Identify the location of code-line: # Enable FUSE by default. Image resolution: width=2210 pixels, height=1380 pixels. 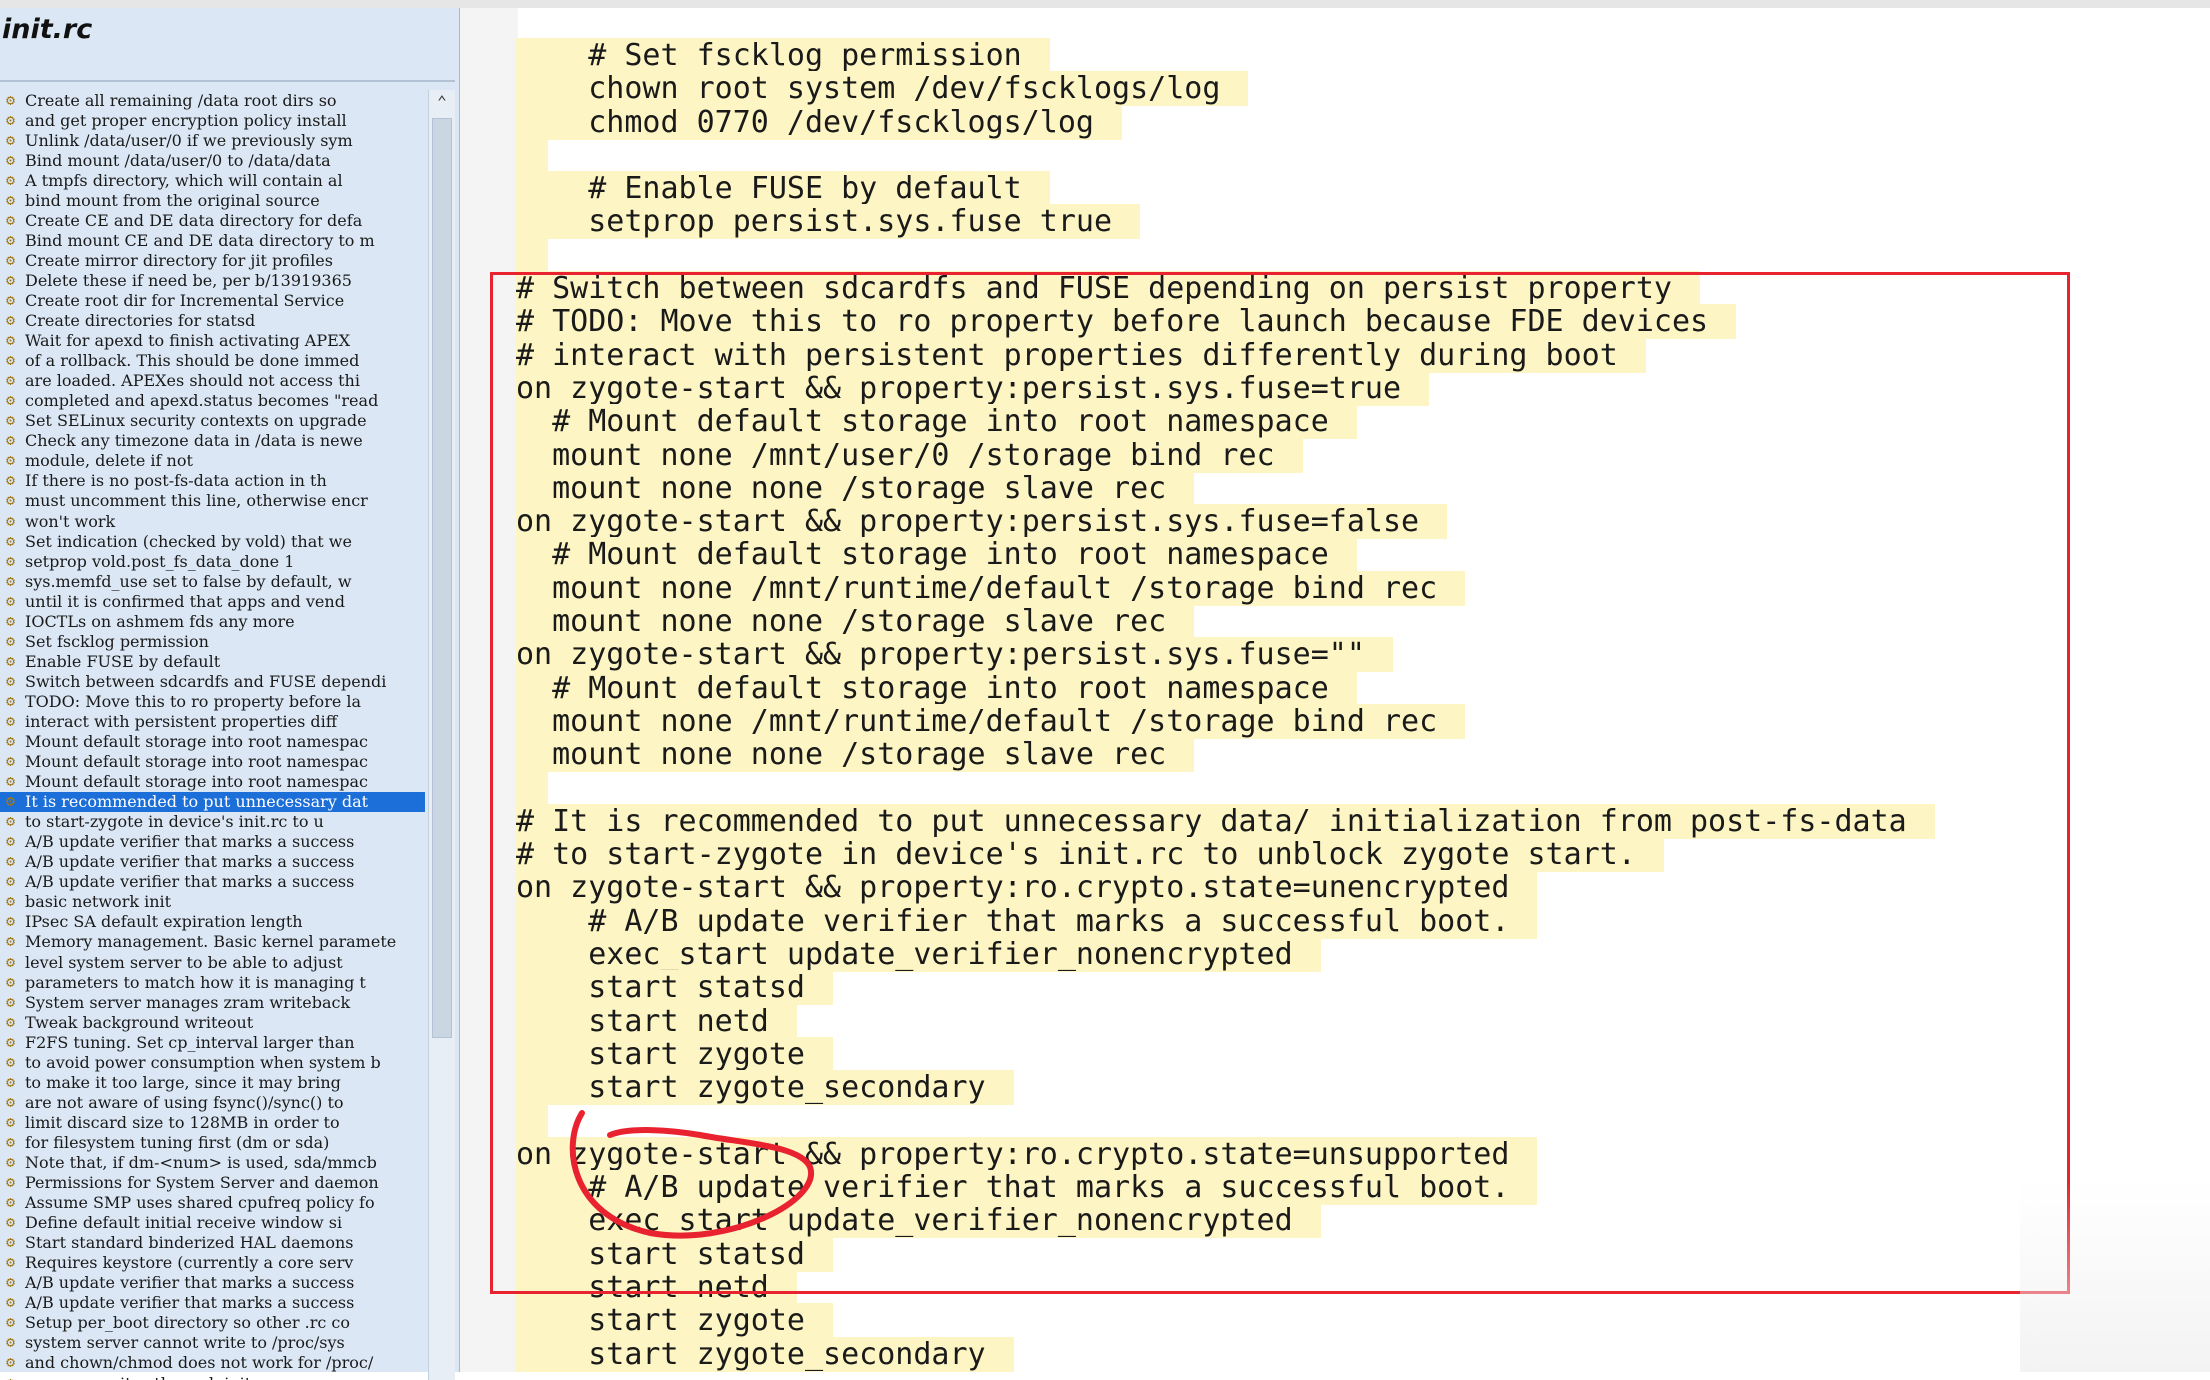
(1363, 189).